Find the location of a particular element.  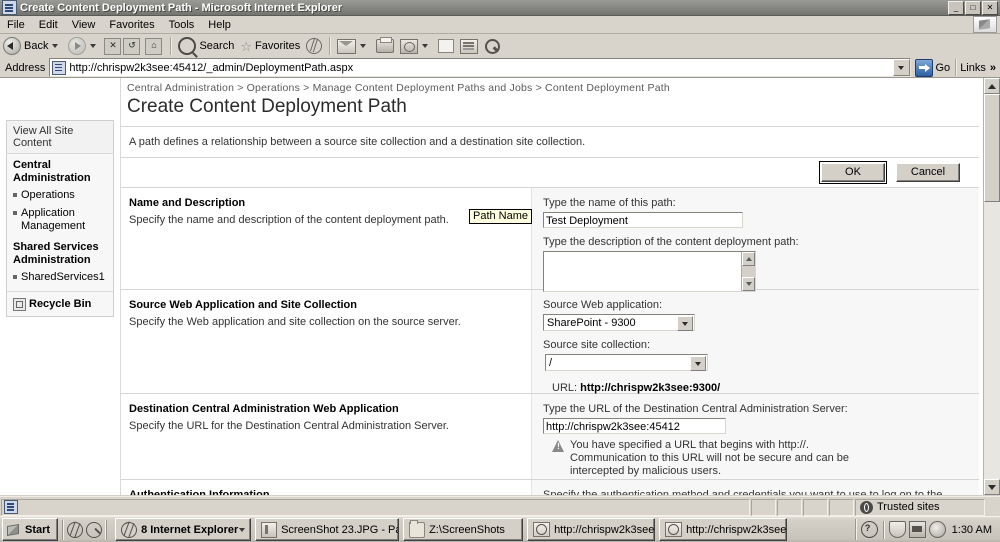

textarea-scrollbar is located at coordinates (748, 271).